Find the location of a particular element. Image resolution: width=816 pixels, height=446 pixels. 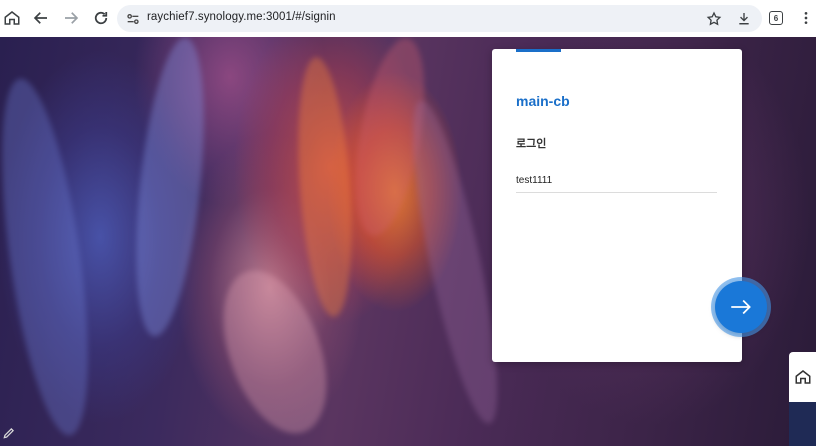

site-info-button is located at coordinates (133, 19).